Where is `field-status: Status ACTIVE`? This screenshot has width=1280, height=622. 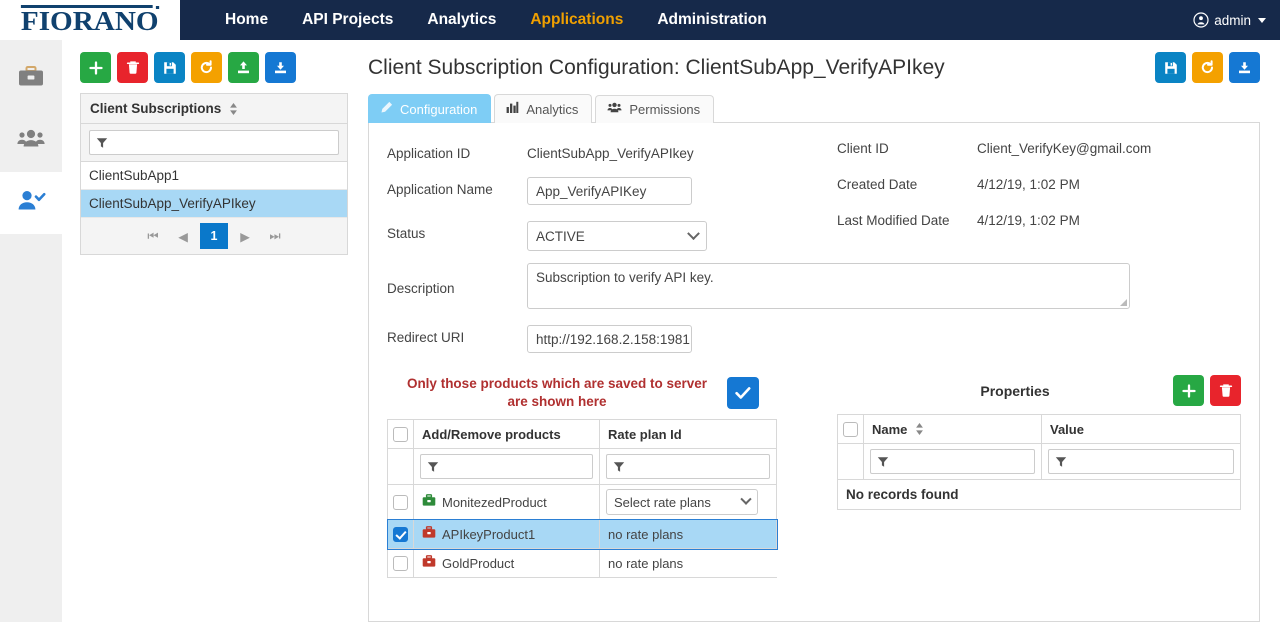
field-status: Status ACTIVE is located at coordinates (602, 236).